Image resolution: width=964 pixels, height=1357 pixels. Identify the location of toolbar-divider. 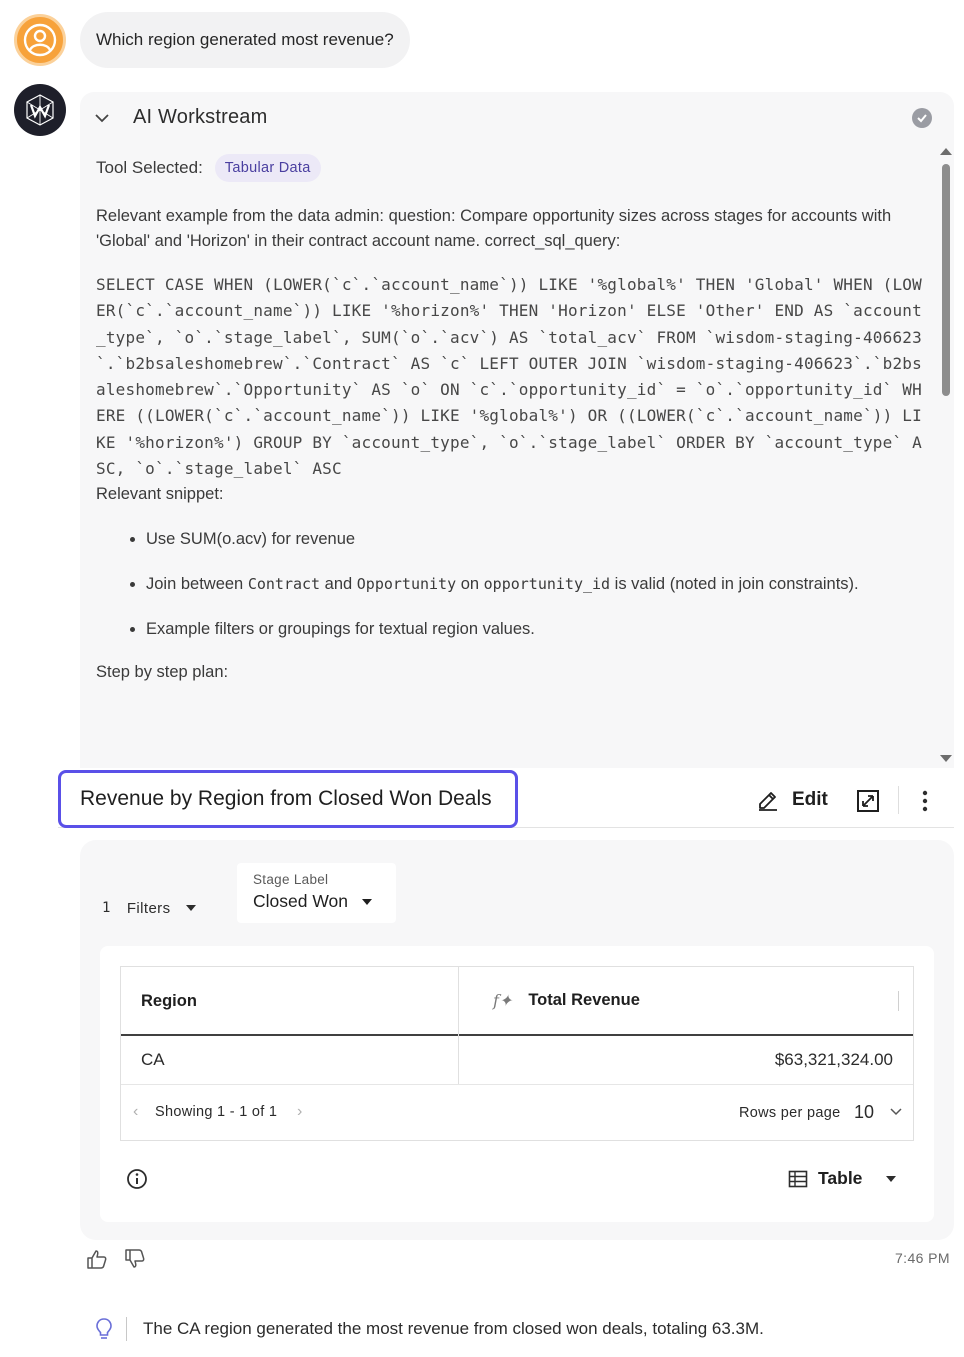
(898, 800).